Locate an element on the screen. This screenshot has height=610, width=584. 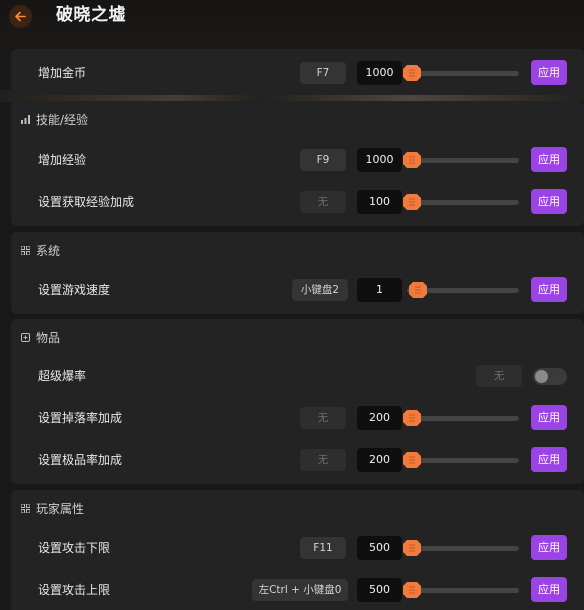
toggle-switch is located at coordinates (550, 376).